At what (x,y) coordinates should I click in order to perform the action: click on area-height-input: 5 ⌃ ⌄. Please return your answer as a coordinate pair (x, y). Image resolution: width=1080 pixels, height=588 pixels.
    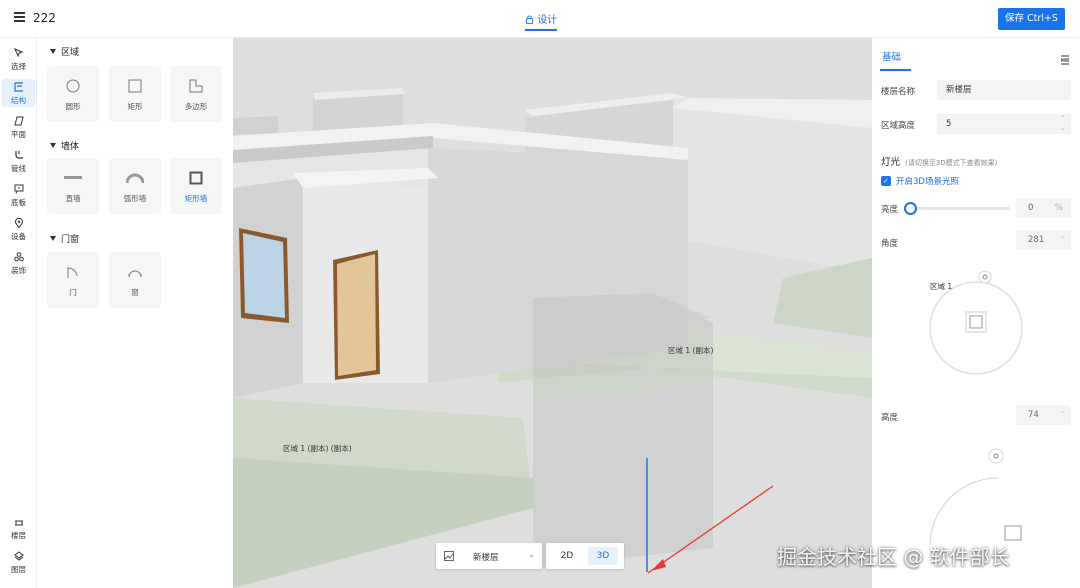
    Looking at the image, I should click on (1004, 124).